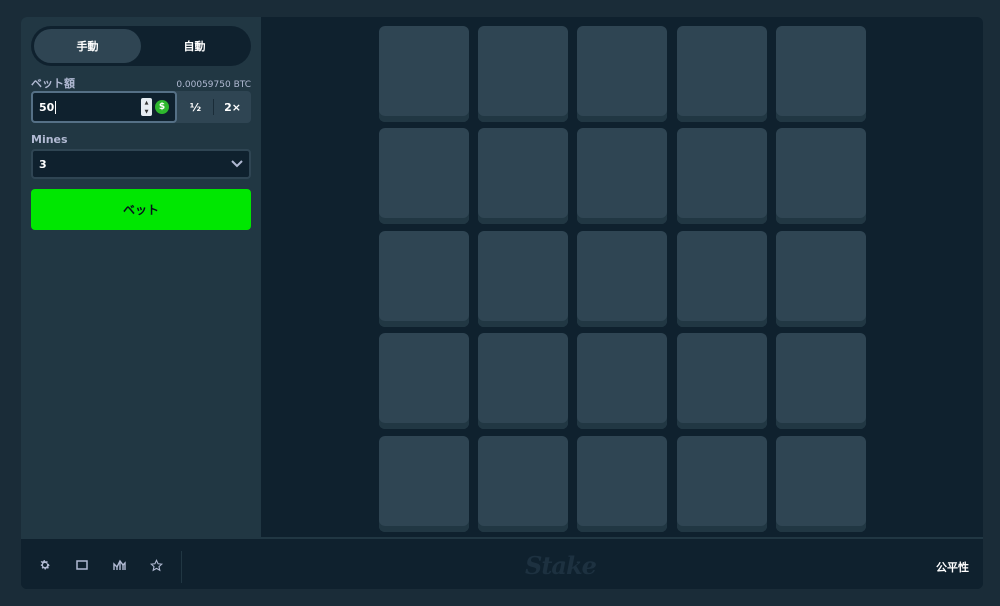 This screenshot has width=1000, height=606. What do you see at coordinates (141, 209) in the screenshot?
I see `bet-button: ベット` at bounding box center [141, 209].